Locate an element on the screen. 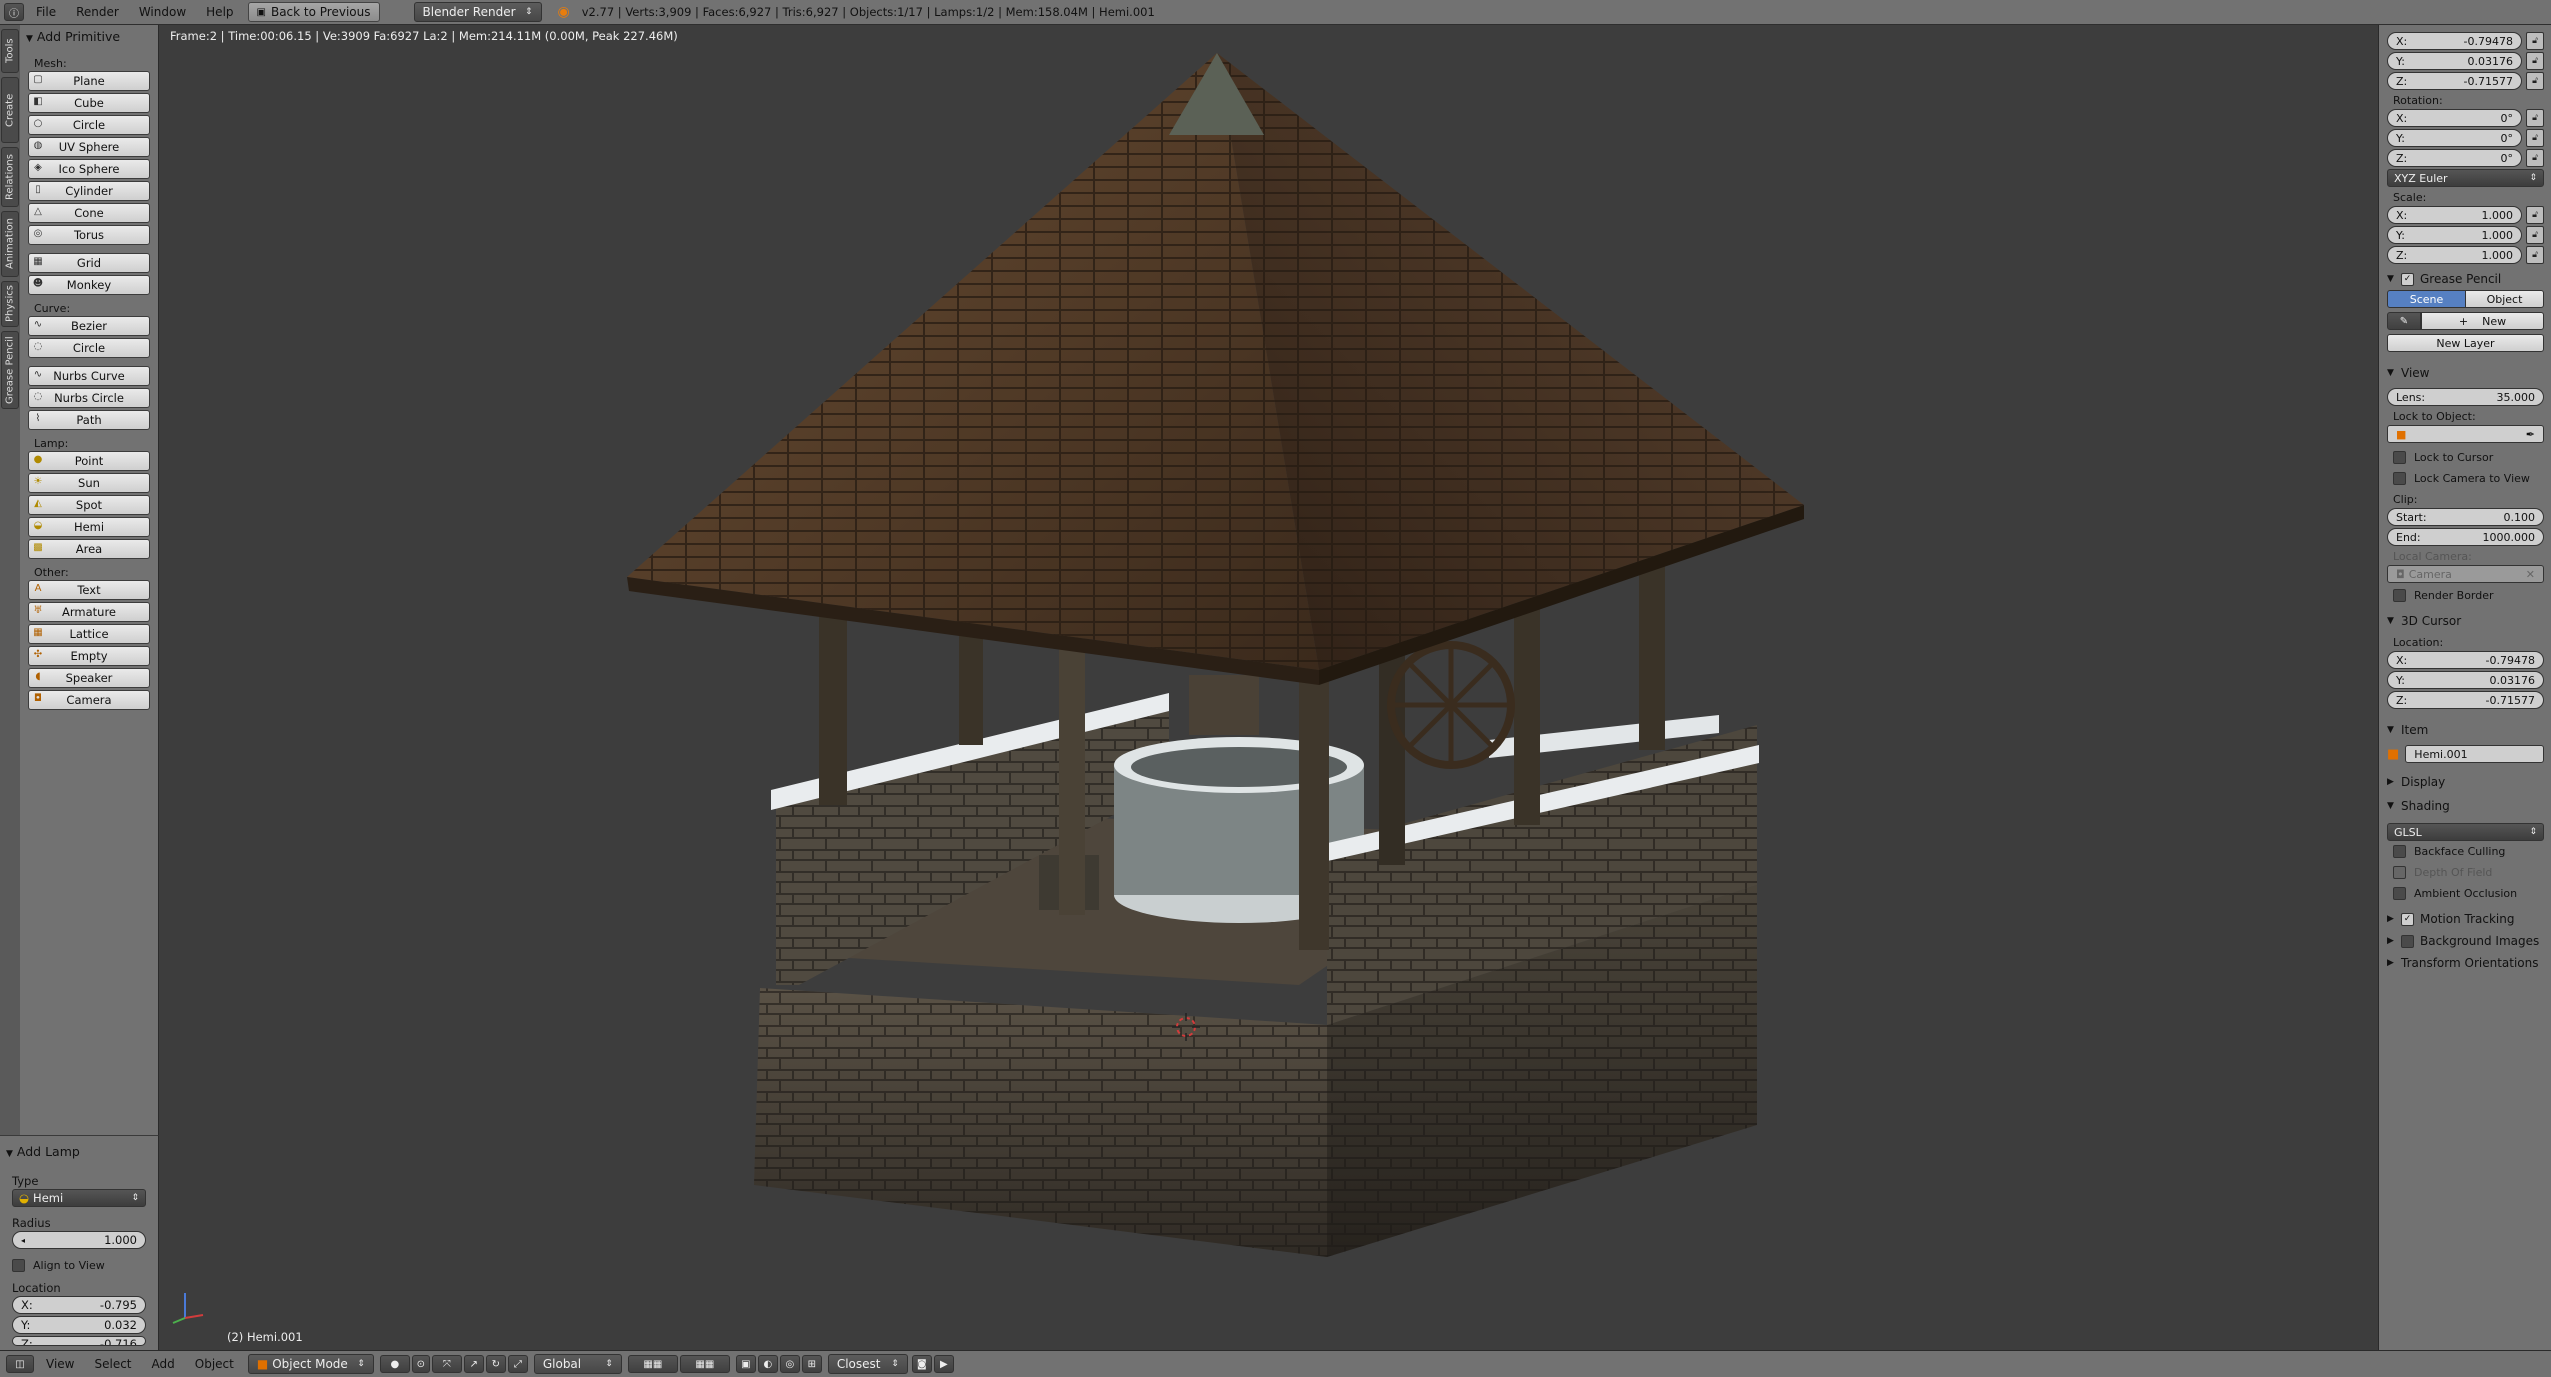 The width and height of the screenshot is (2551, 1377). rotation-y-field: Y: 0° is located at coordinates (2454, 138).